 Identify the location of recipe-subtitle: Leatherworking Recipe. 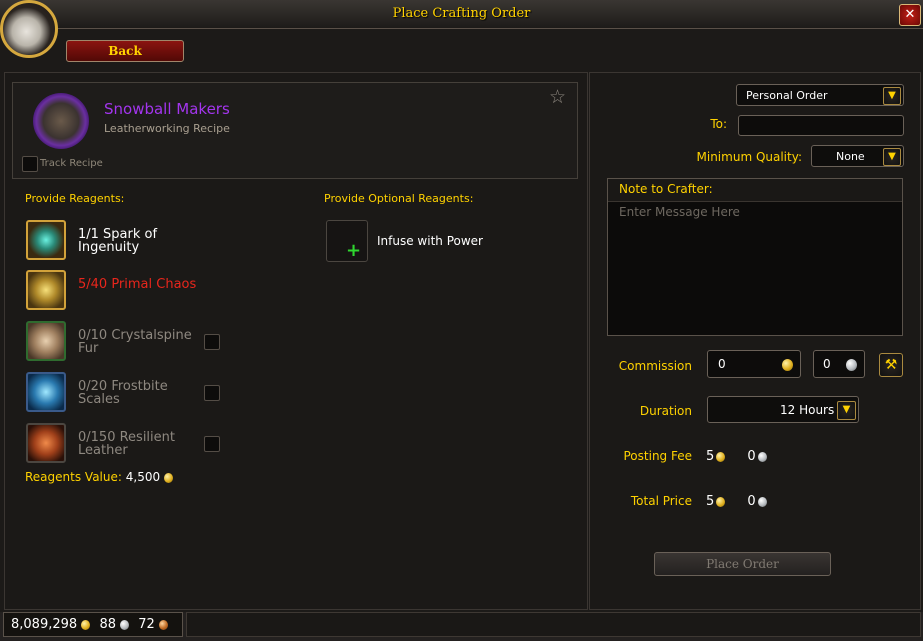
(167, 128).